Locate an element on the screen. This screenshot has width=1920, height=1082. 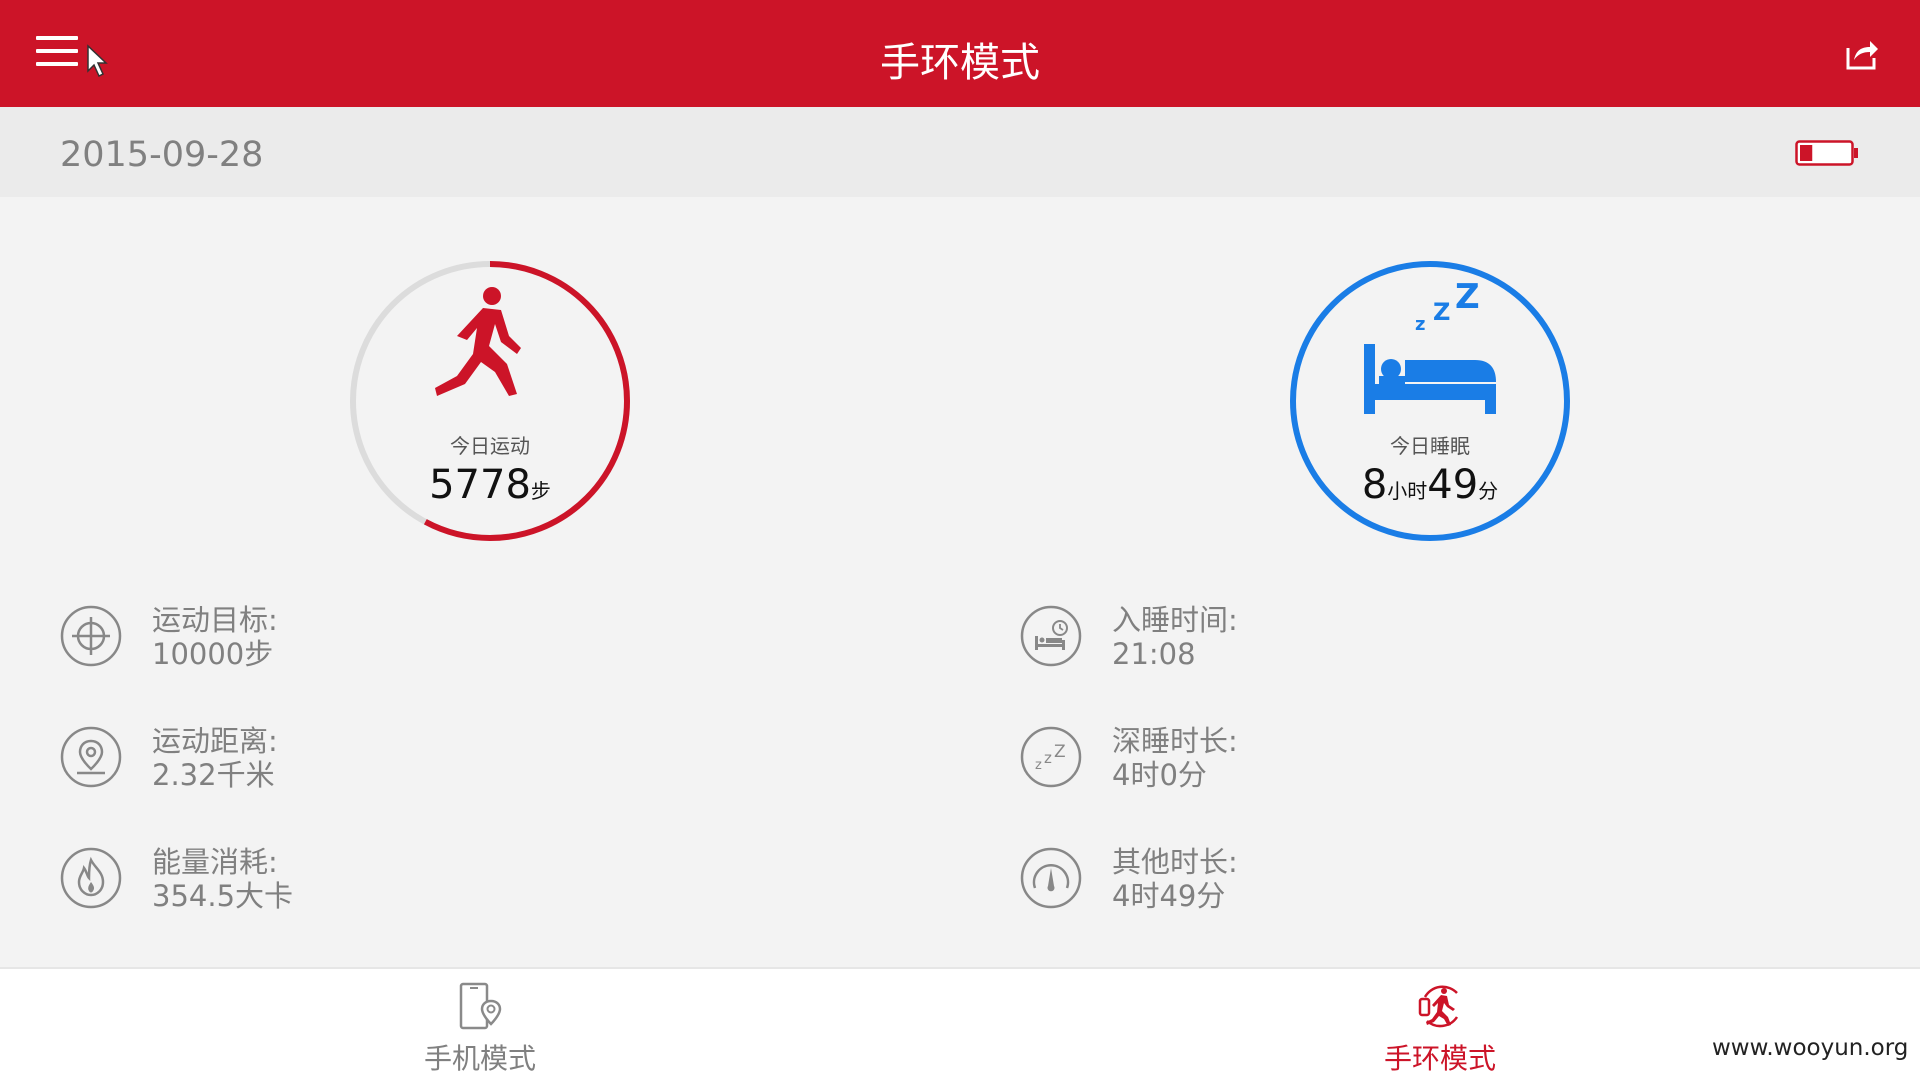
date-bar: 2015-09-28 is located at coordinates (960, 152).